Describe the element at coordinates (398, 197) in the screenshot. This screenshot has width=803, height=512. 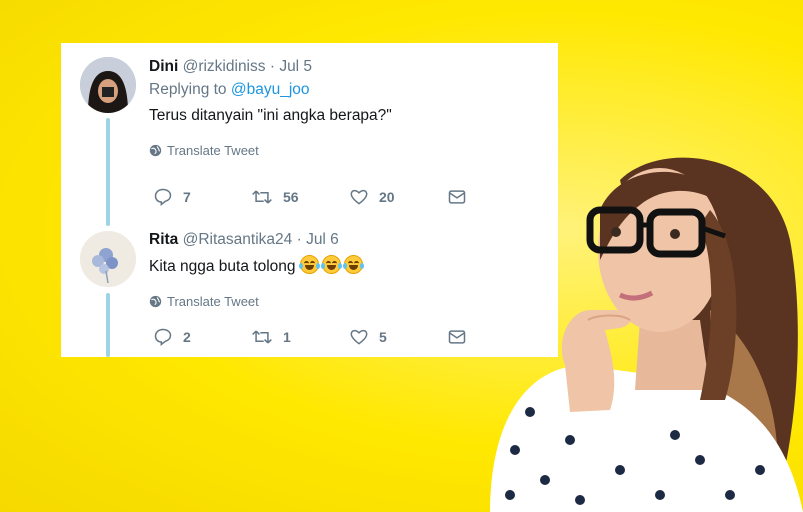
I see `like-button: 20` at that location.